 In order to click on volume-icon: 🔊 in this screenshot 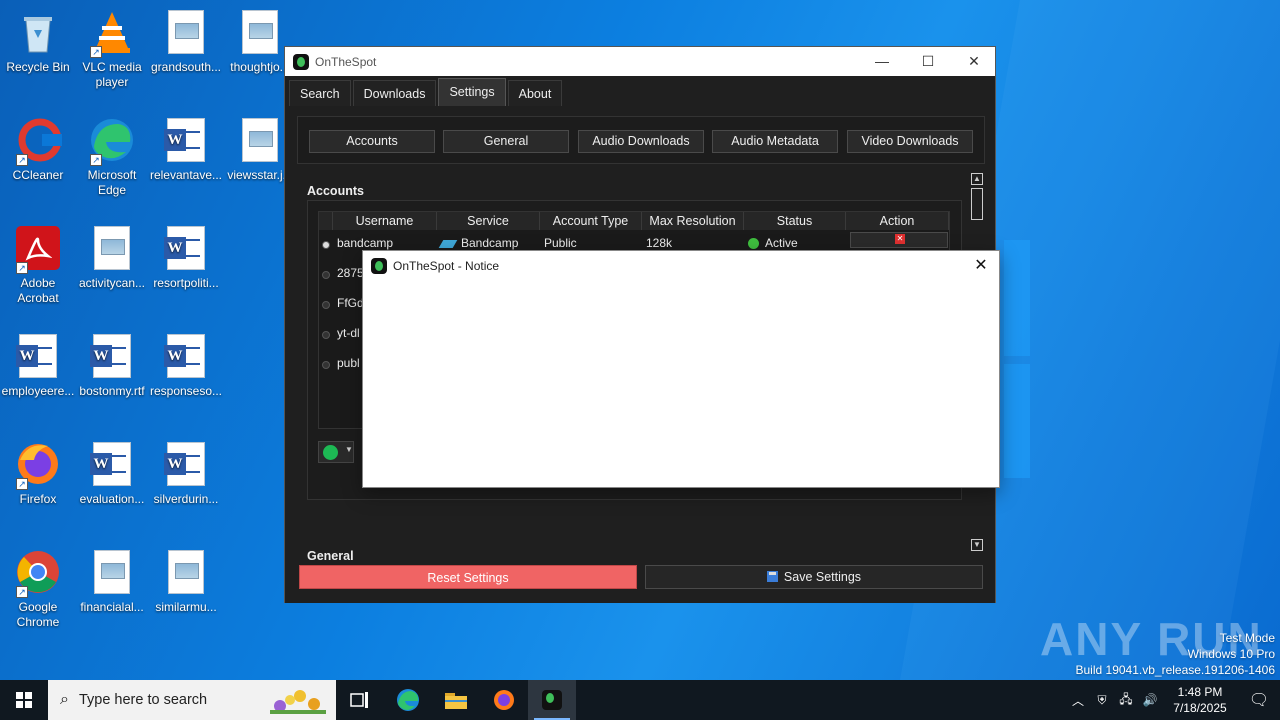, I will do `click(1150, 700)`.